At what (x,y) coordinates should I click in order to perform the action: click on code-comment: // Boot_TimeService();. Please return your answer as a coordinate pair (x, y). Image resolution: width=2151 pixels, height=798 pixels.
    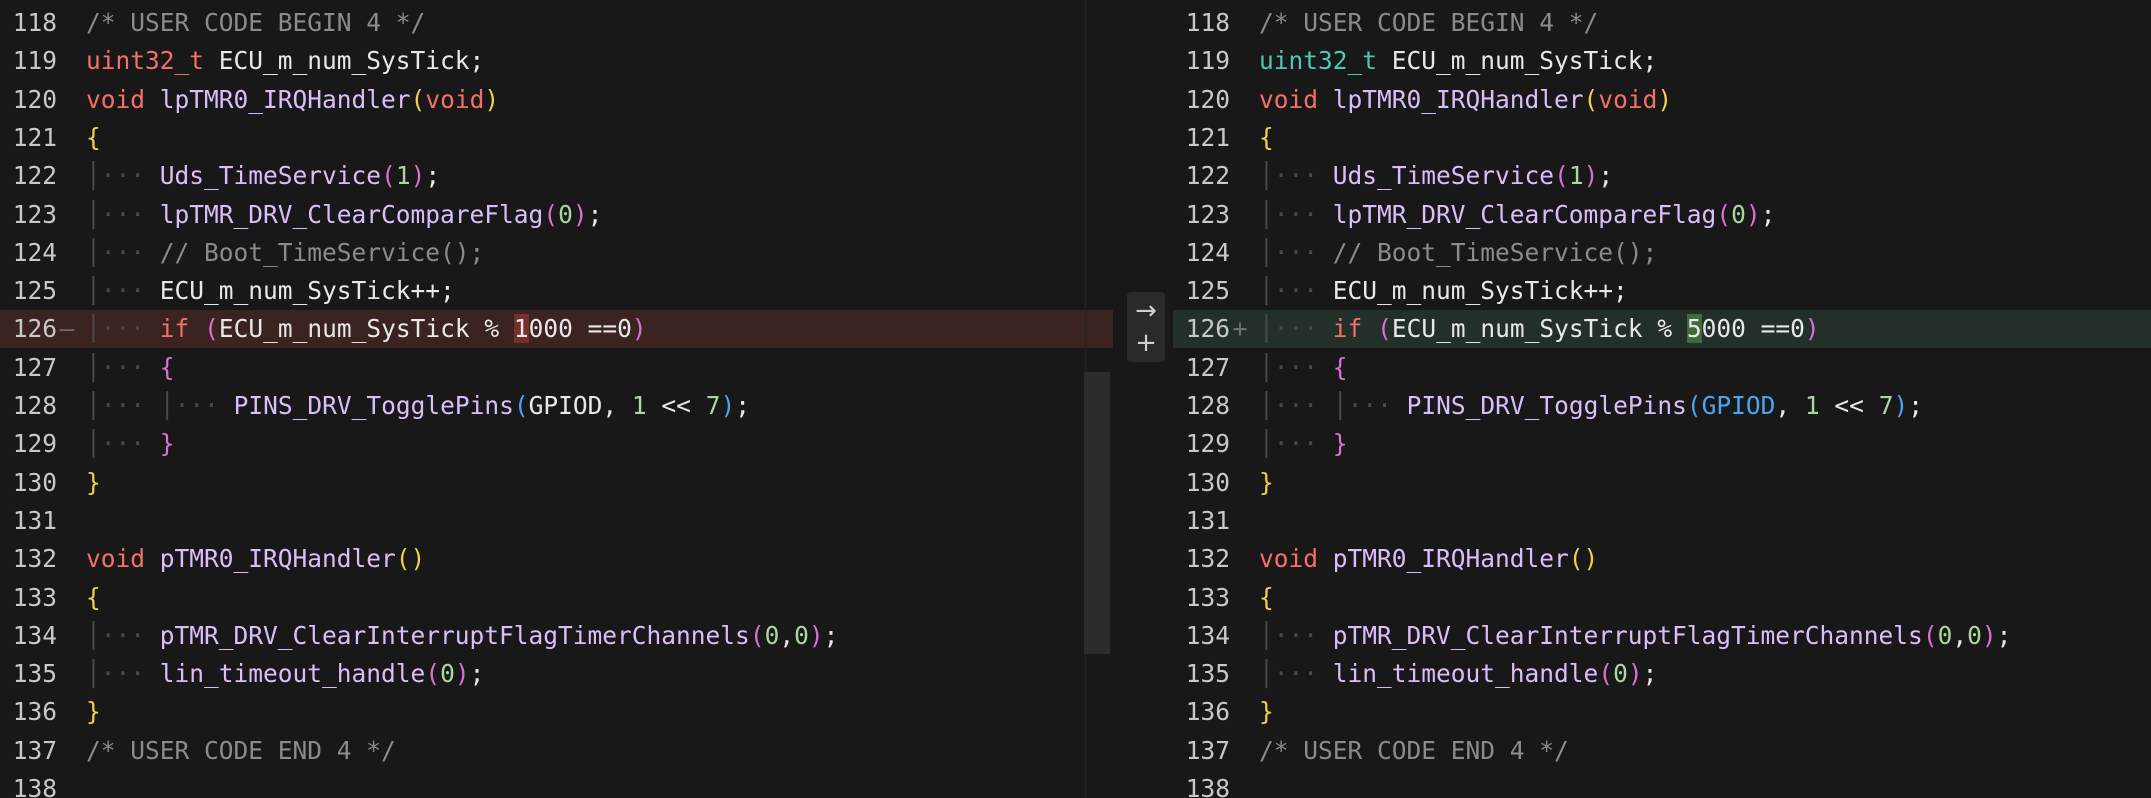
    Looking at the image, I should click on (322, 252).